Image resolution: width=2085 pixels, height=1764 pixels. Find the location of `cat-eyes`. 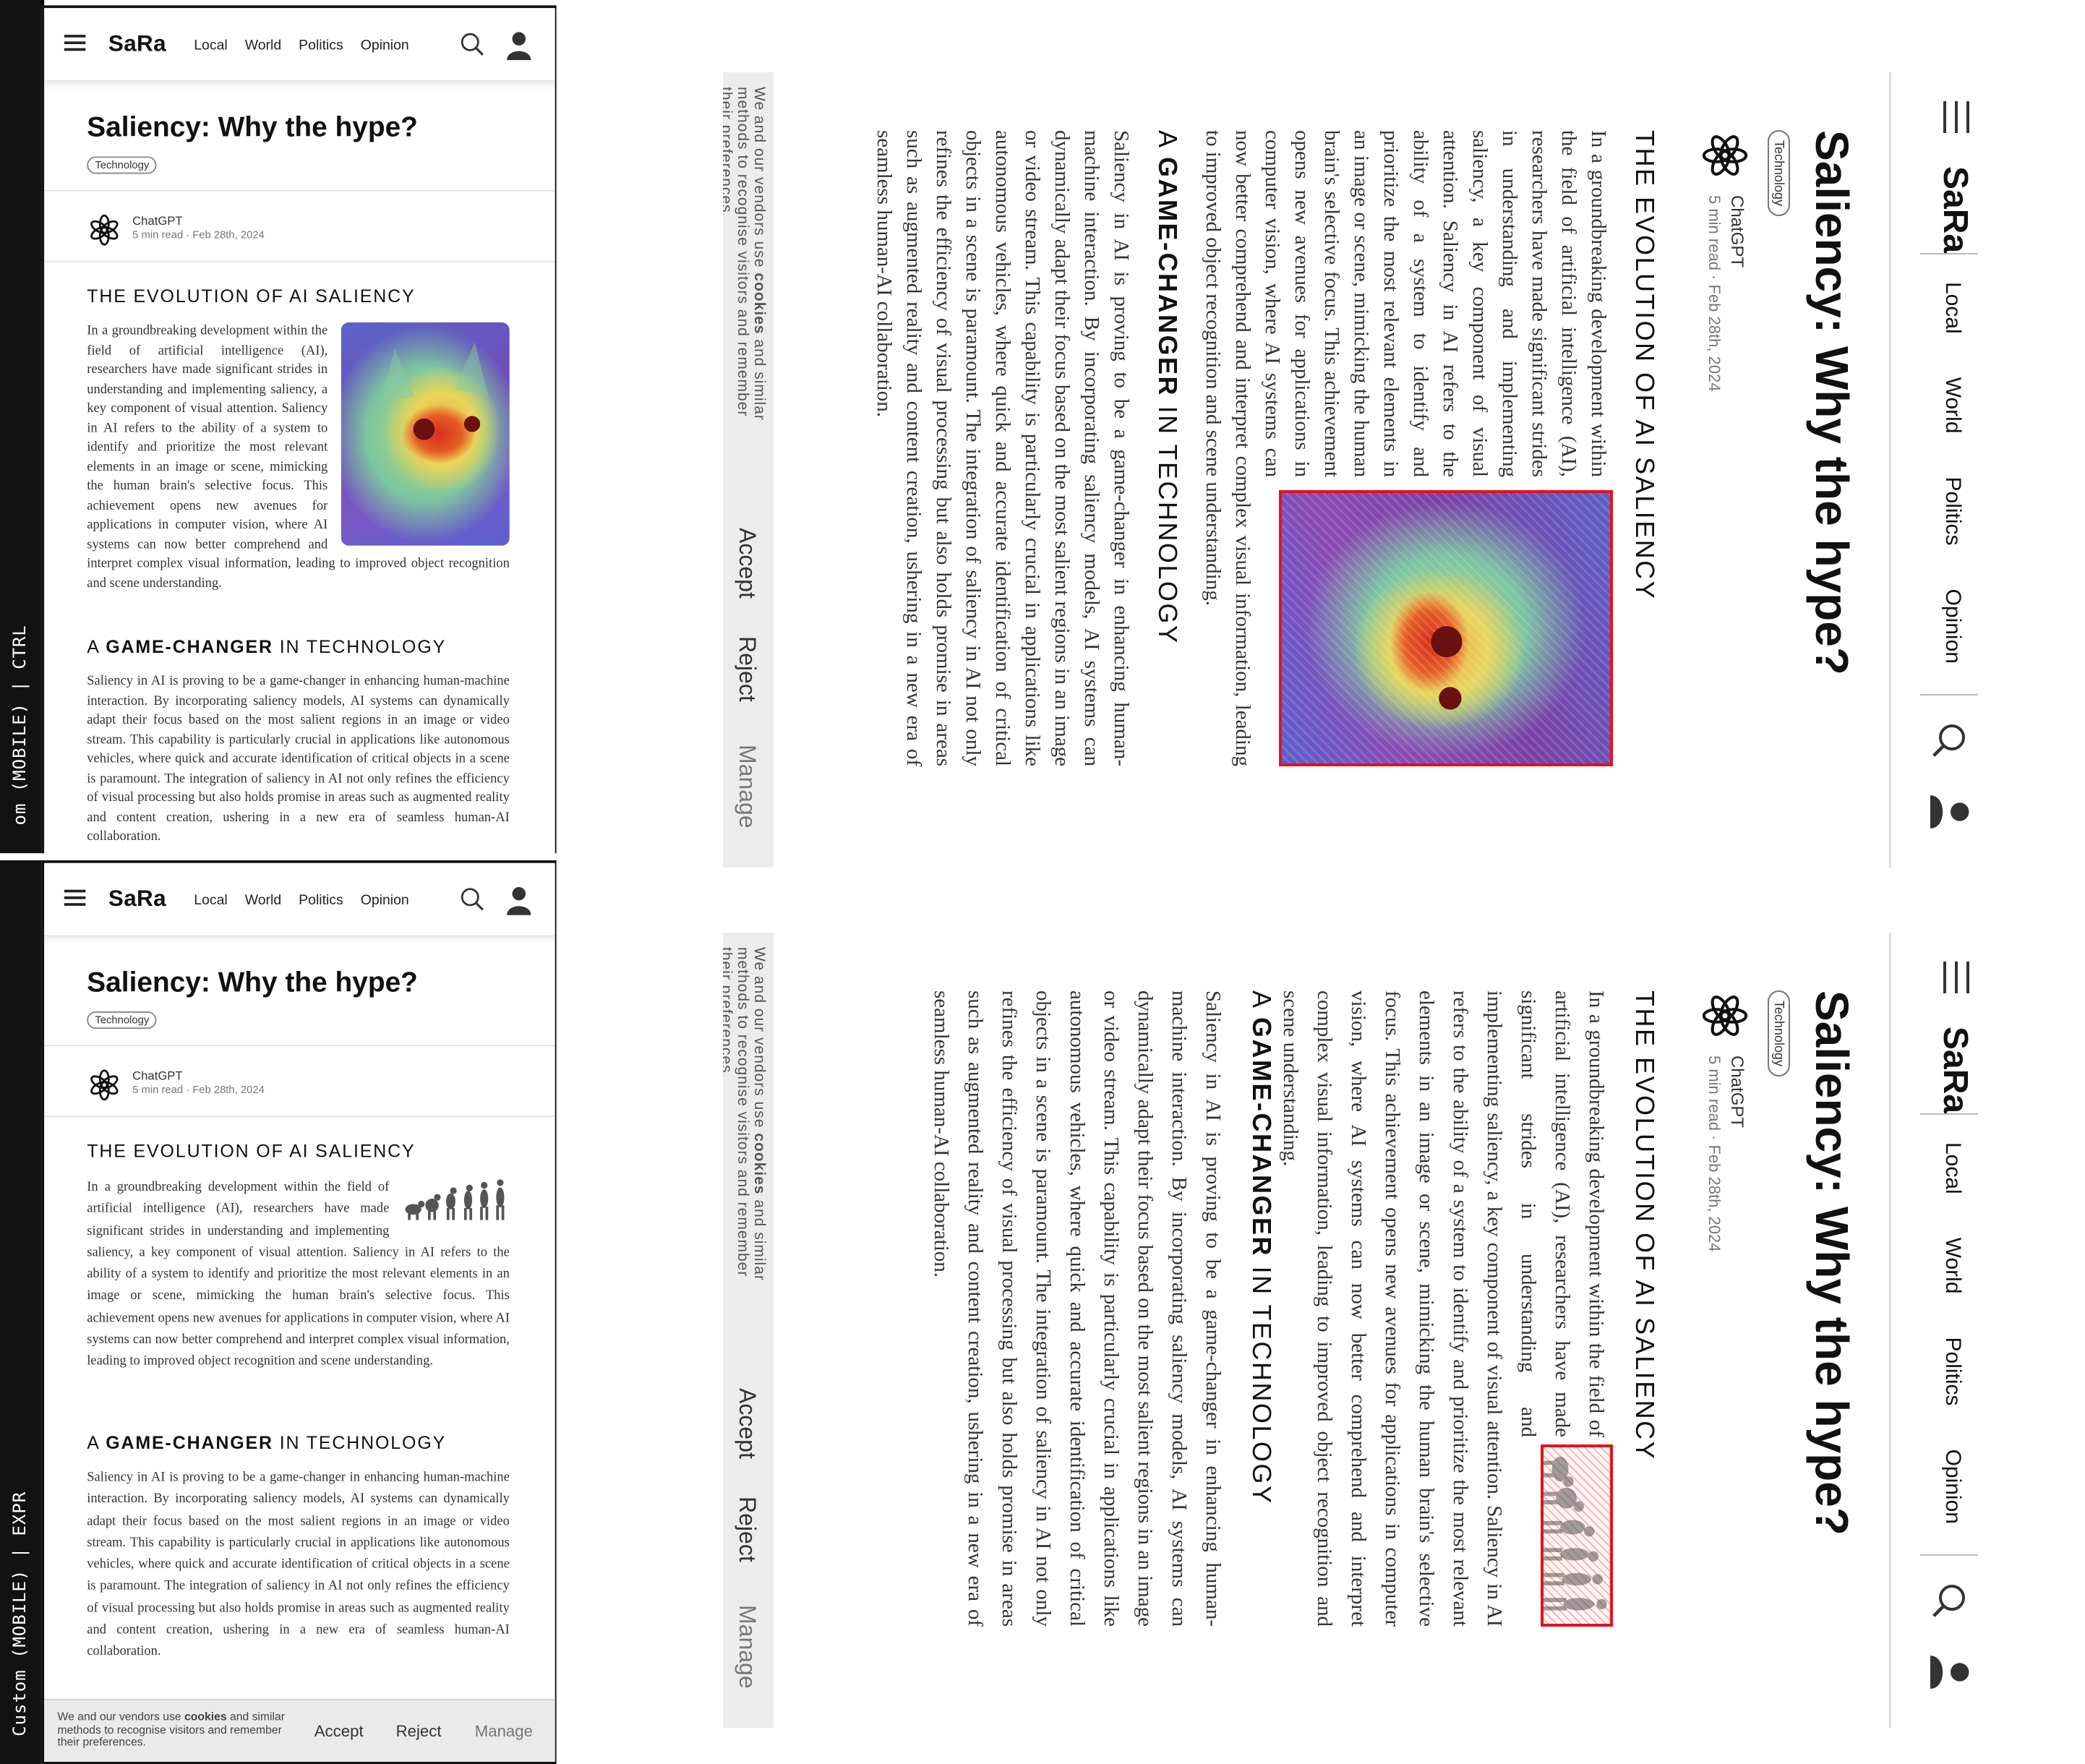

cat-eyes is located at coordinates (1447, 668).